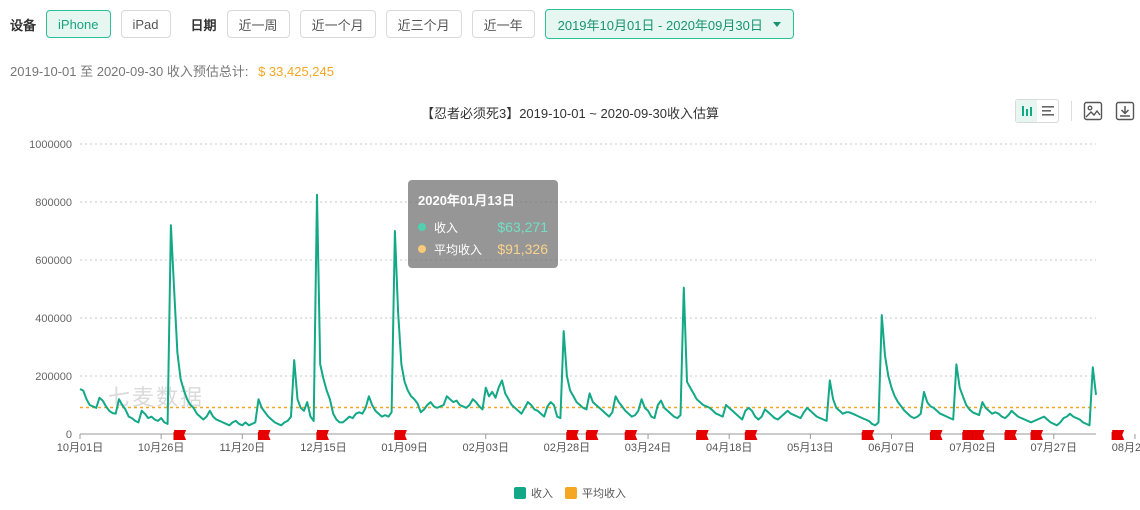 The height and width of the screenshot is (510, 1140). Describe the element at coordinates (1126, 448) in the screenshot. I see `x-tick-label: 08月21日` at that location.